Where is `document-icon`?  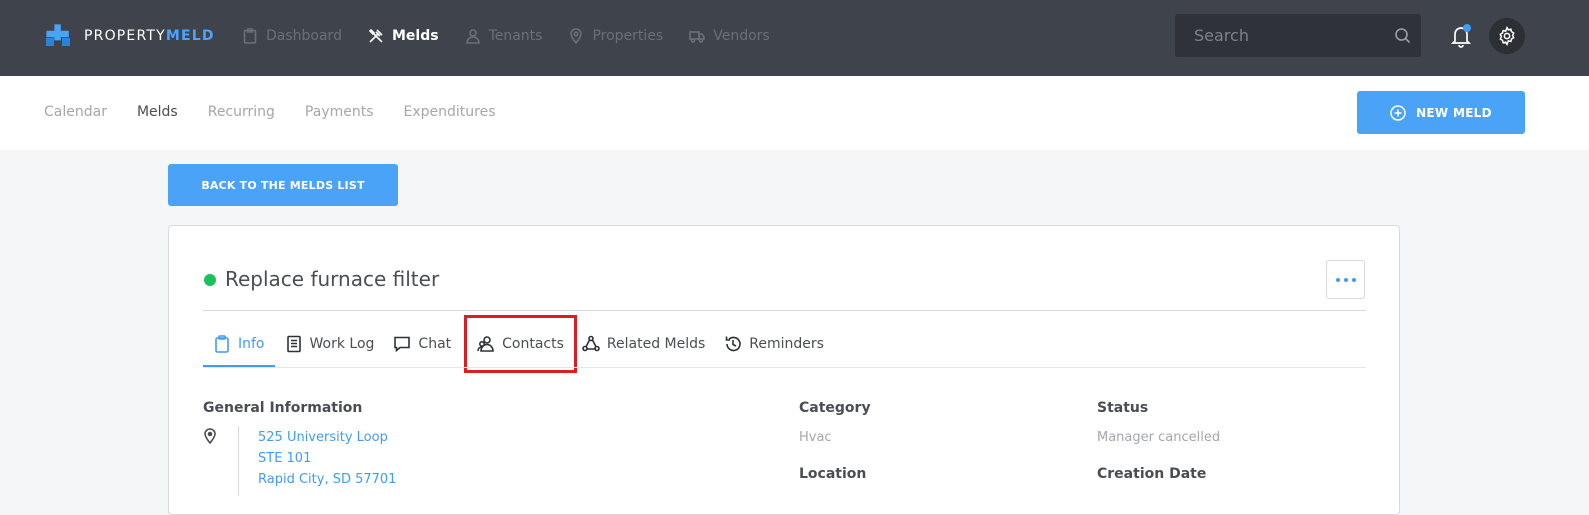
document-icon is located at coordinates (293, 344).